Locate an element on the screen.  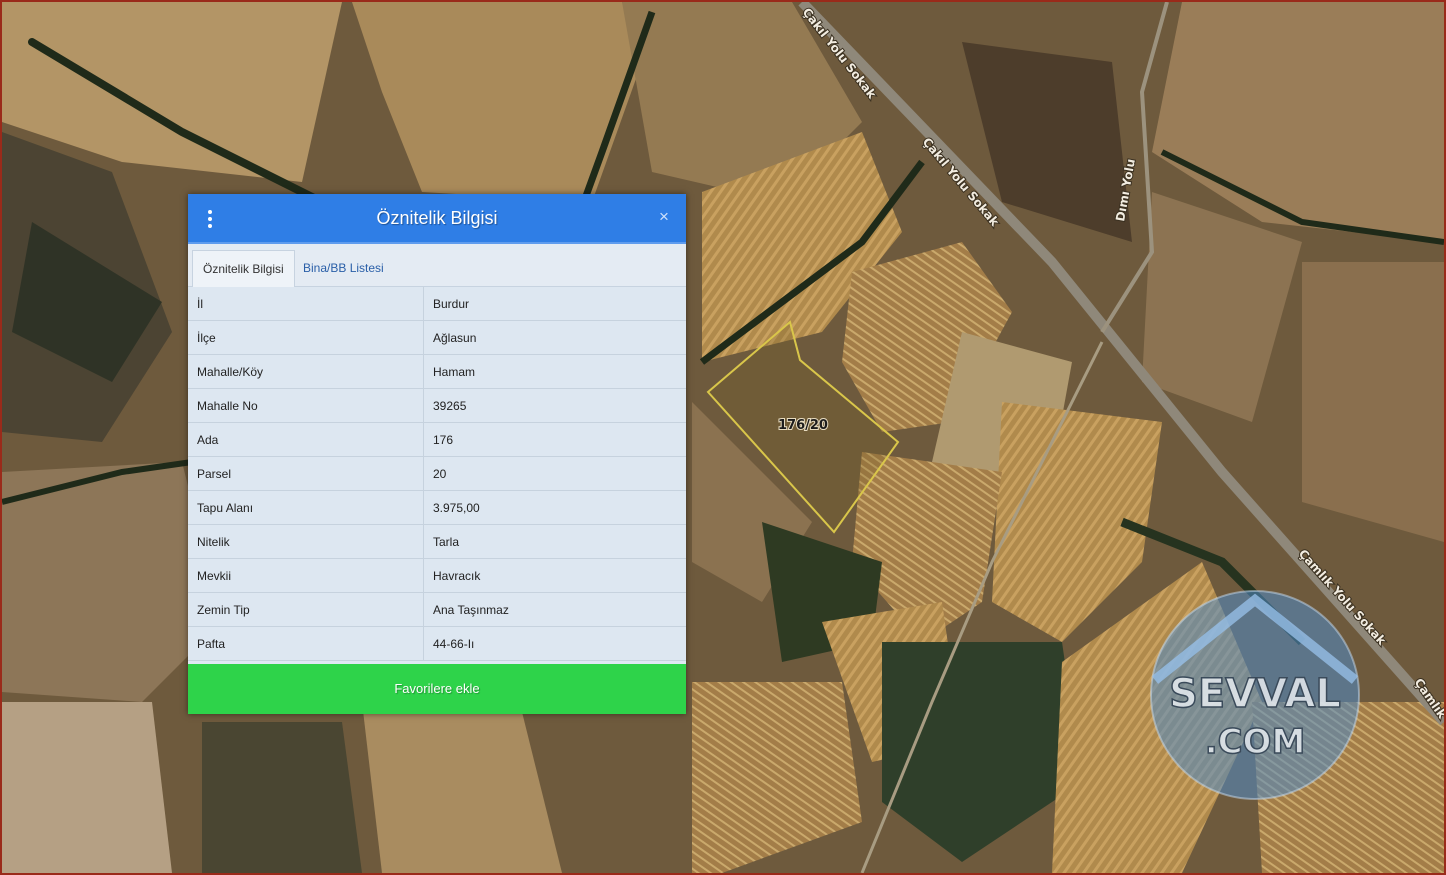
table-row: Zemin Tip Ana Taşınmaz is located at coordinates (437, 609).